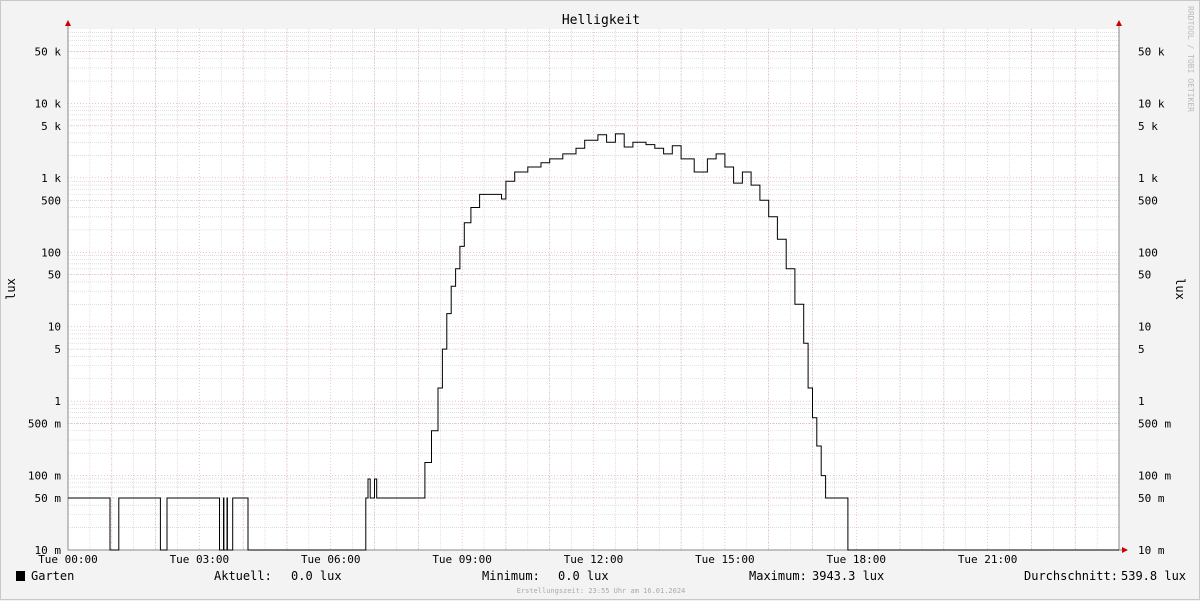 The width and height of the screenshot is (1200, 601). Describe the element at coordinates (20, 576) in the screenshot. I see `legend-swatch` at that location.